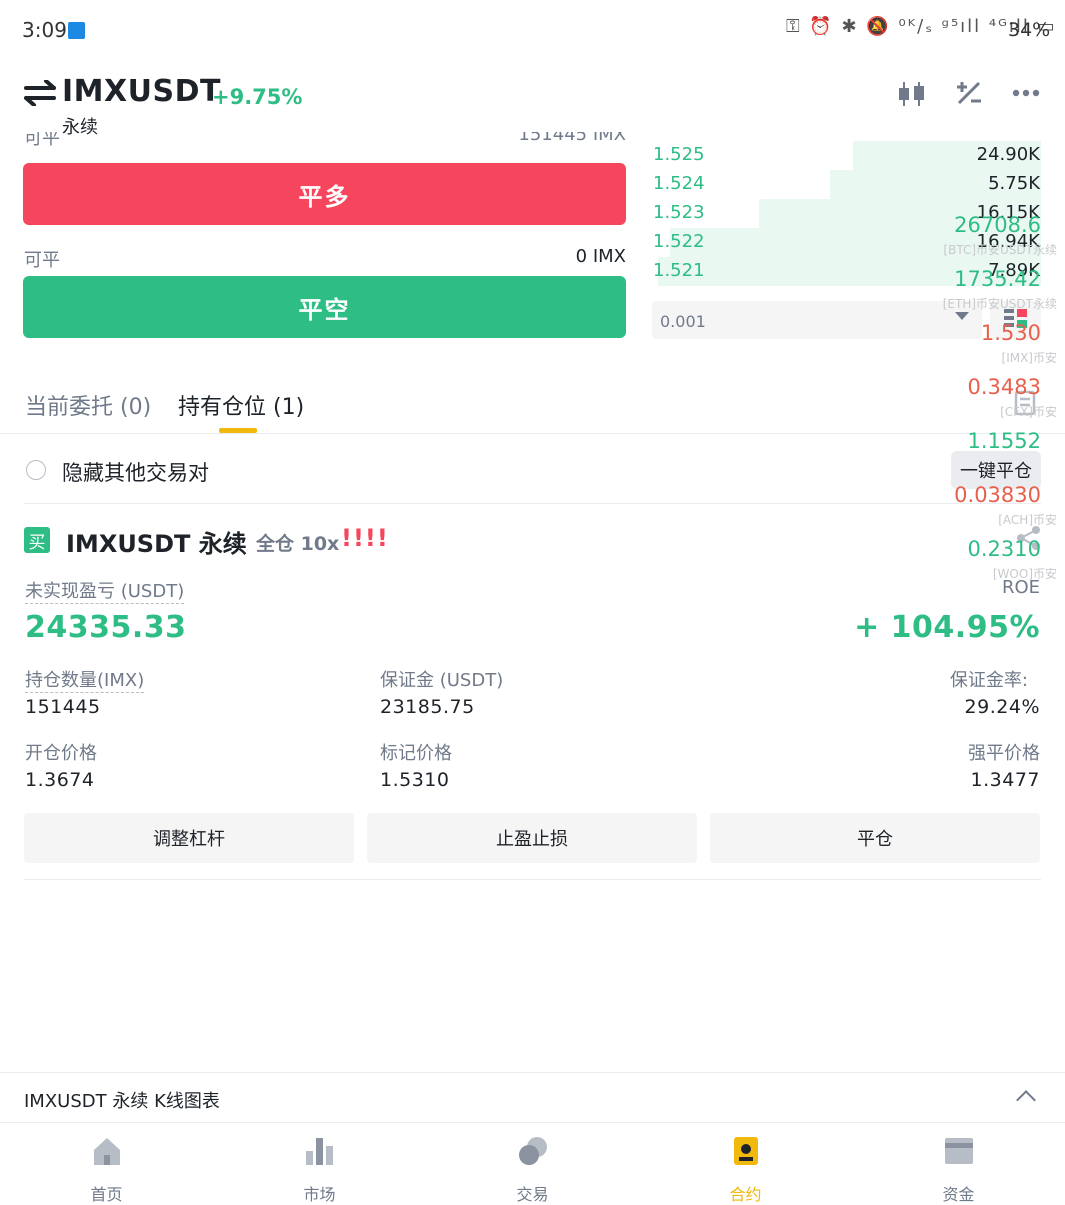  Describe the element at coordinates (1014, 183) in the screenshot. I see `orderbook-quantity: 5.75K` at that location.